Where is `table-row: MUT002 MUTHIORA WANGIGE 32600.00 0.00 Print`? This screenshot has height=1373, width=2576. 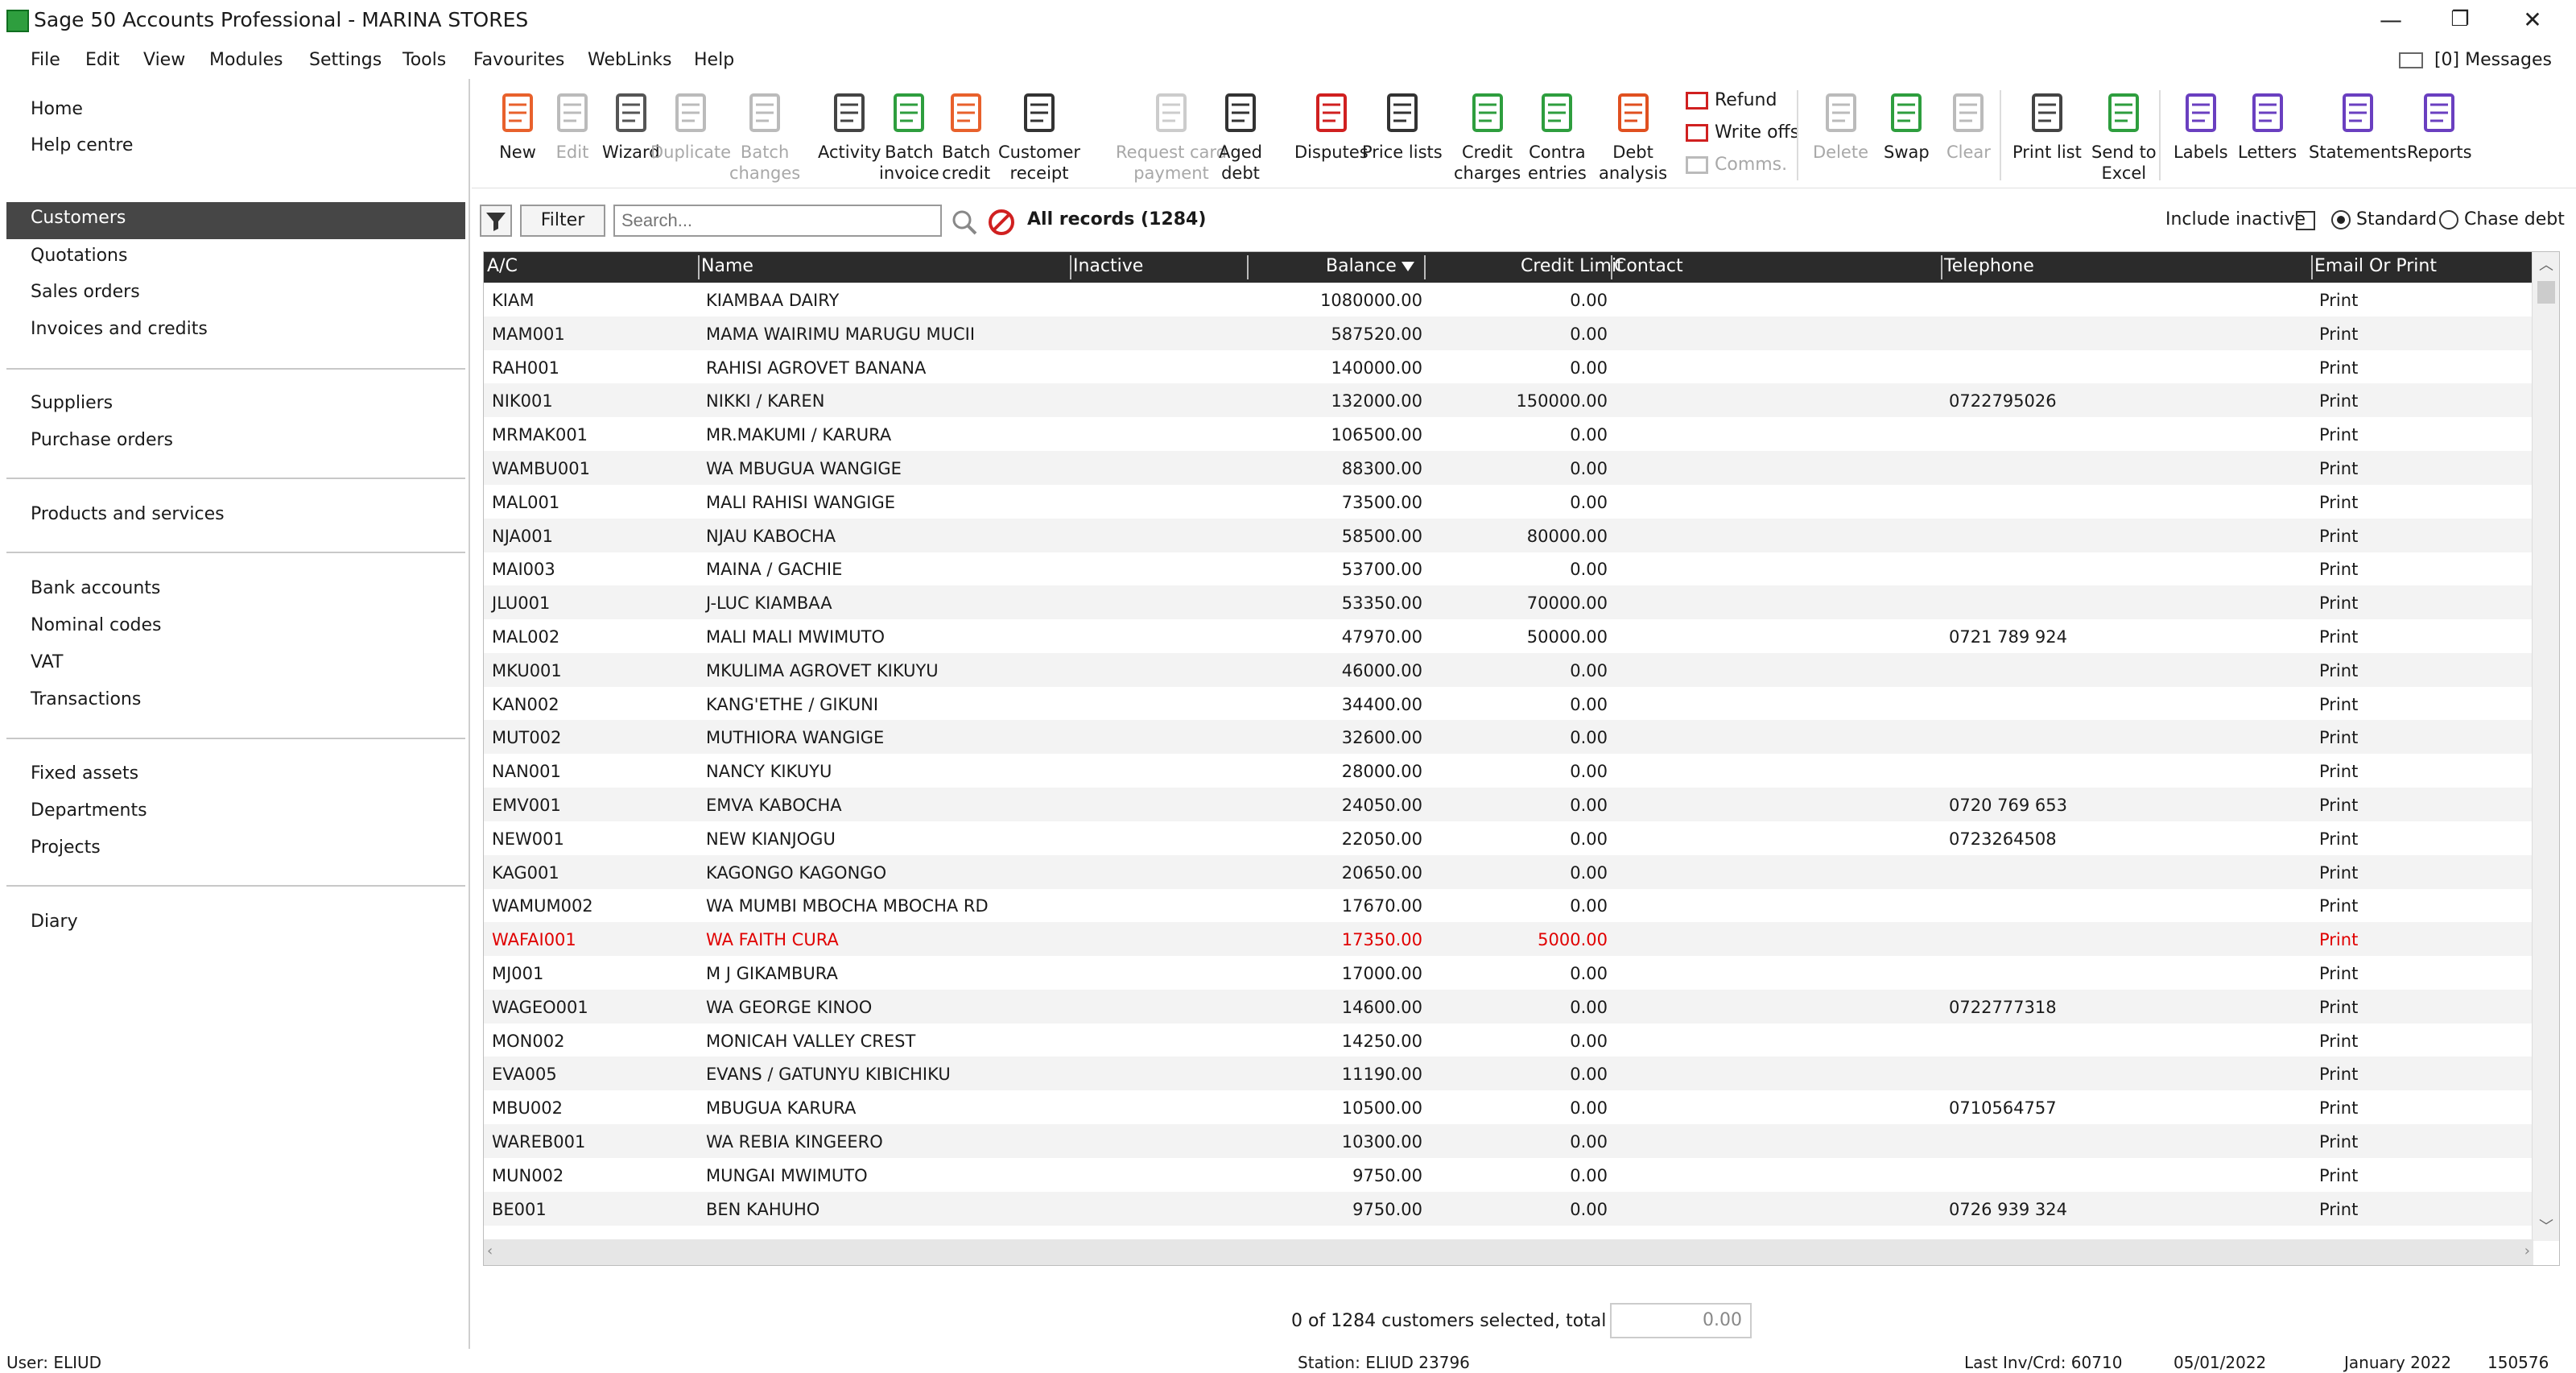
table-row: MUT002 MUTHIORA WANGIGE 32600.00 0.00 Print is located at coordinates (1508, 737).